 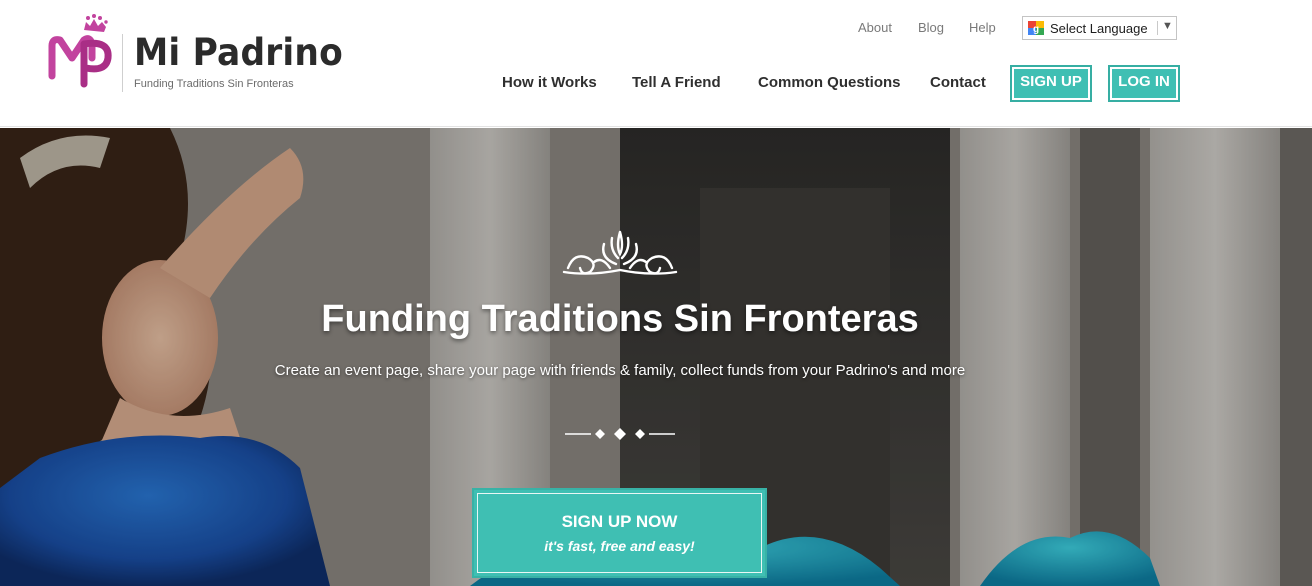 What do you see at coordinates (620, 252) in the screenshot?
I see `flourish-ornament-icon` at bounding box center [620, 252].